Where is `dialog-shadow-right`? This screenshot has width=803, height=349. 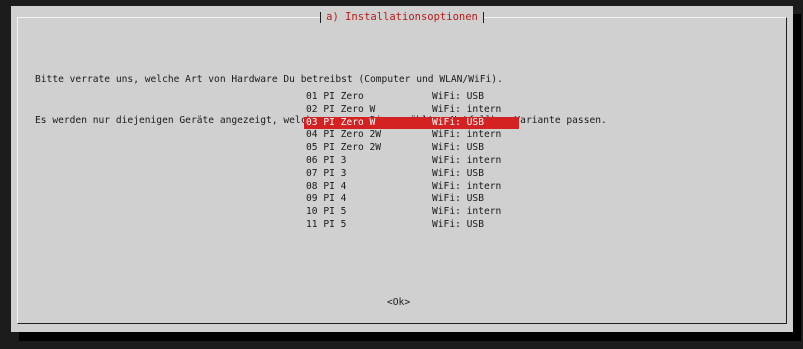
dialog-shadow-right is located at coordinates (797, 177).